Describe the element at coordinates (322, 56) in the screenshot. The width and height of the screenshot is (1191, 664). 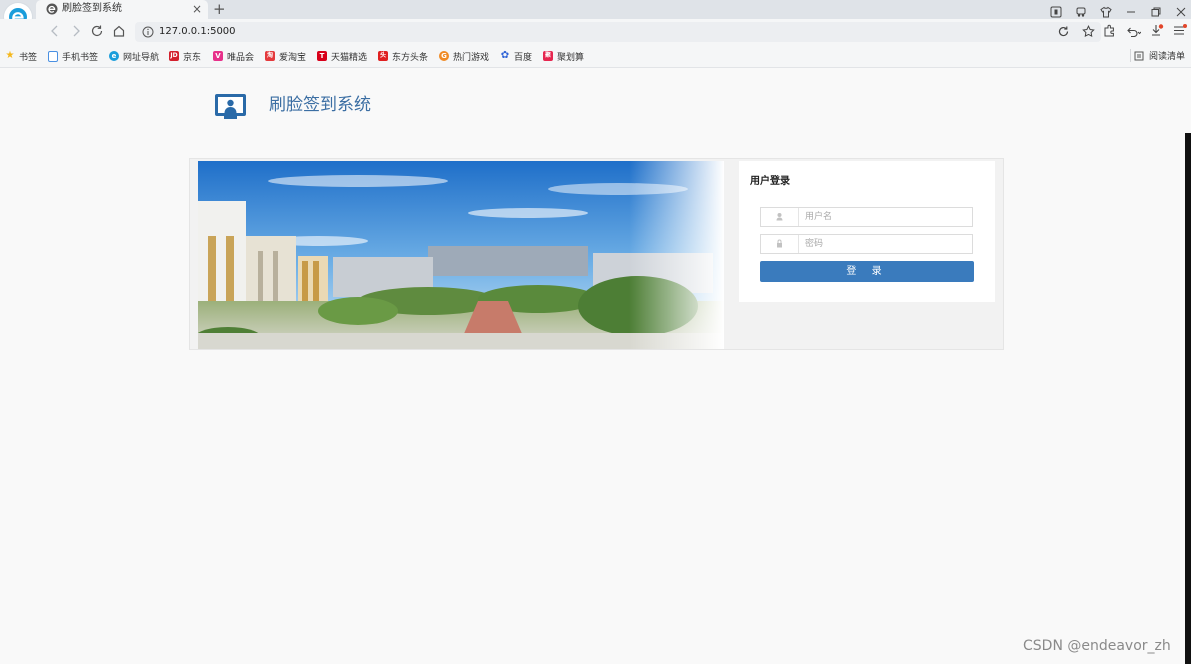
I see `tmall-icon: T` at that location.